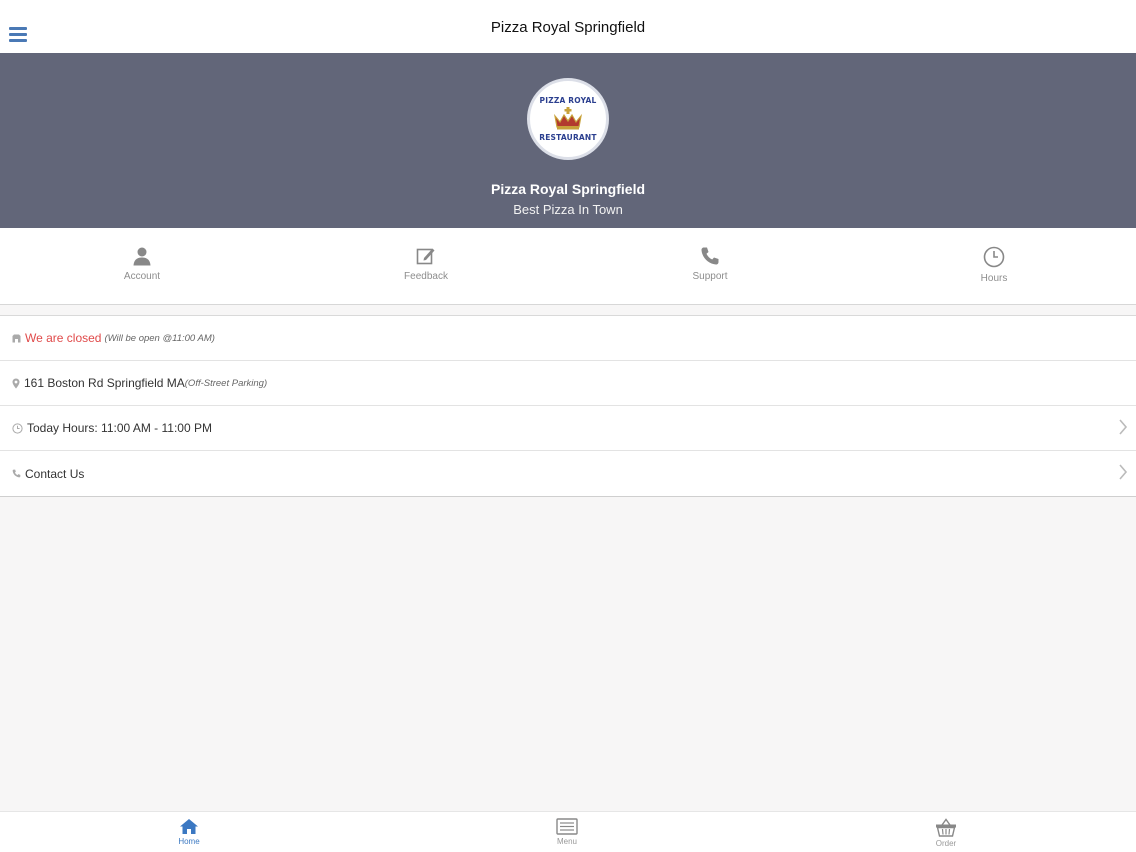 The image size is (1136, 852). I want to click on person-icon, so click(142, 256).